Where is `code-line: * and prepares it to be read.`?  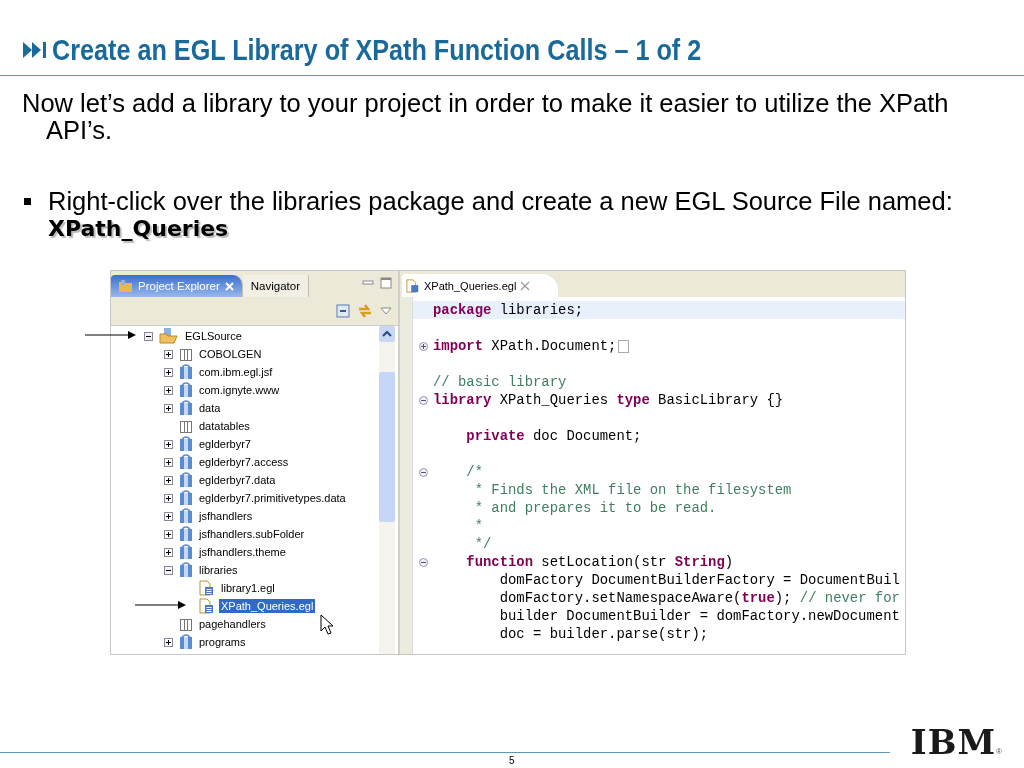 code-line: * and prepares it to be read. is located at coordinates (595, 508).